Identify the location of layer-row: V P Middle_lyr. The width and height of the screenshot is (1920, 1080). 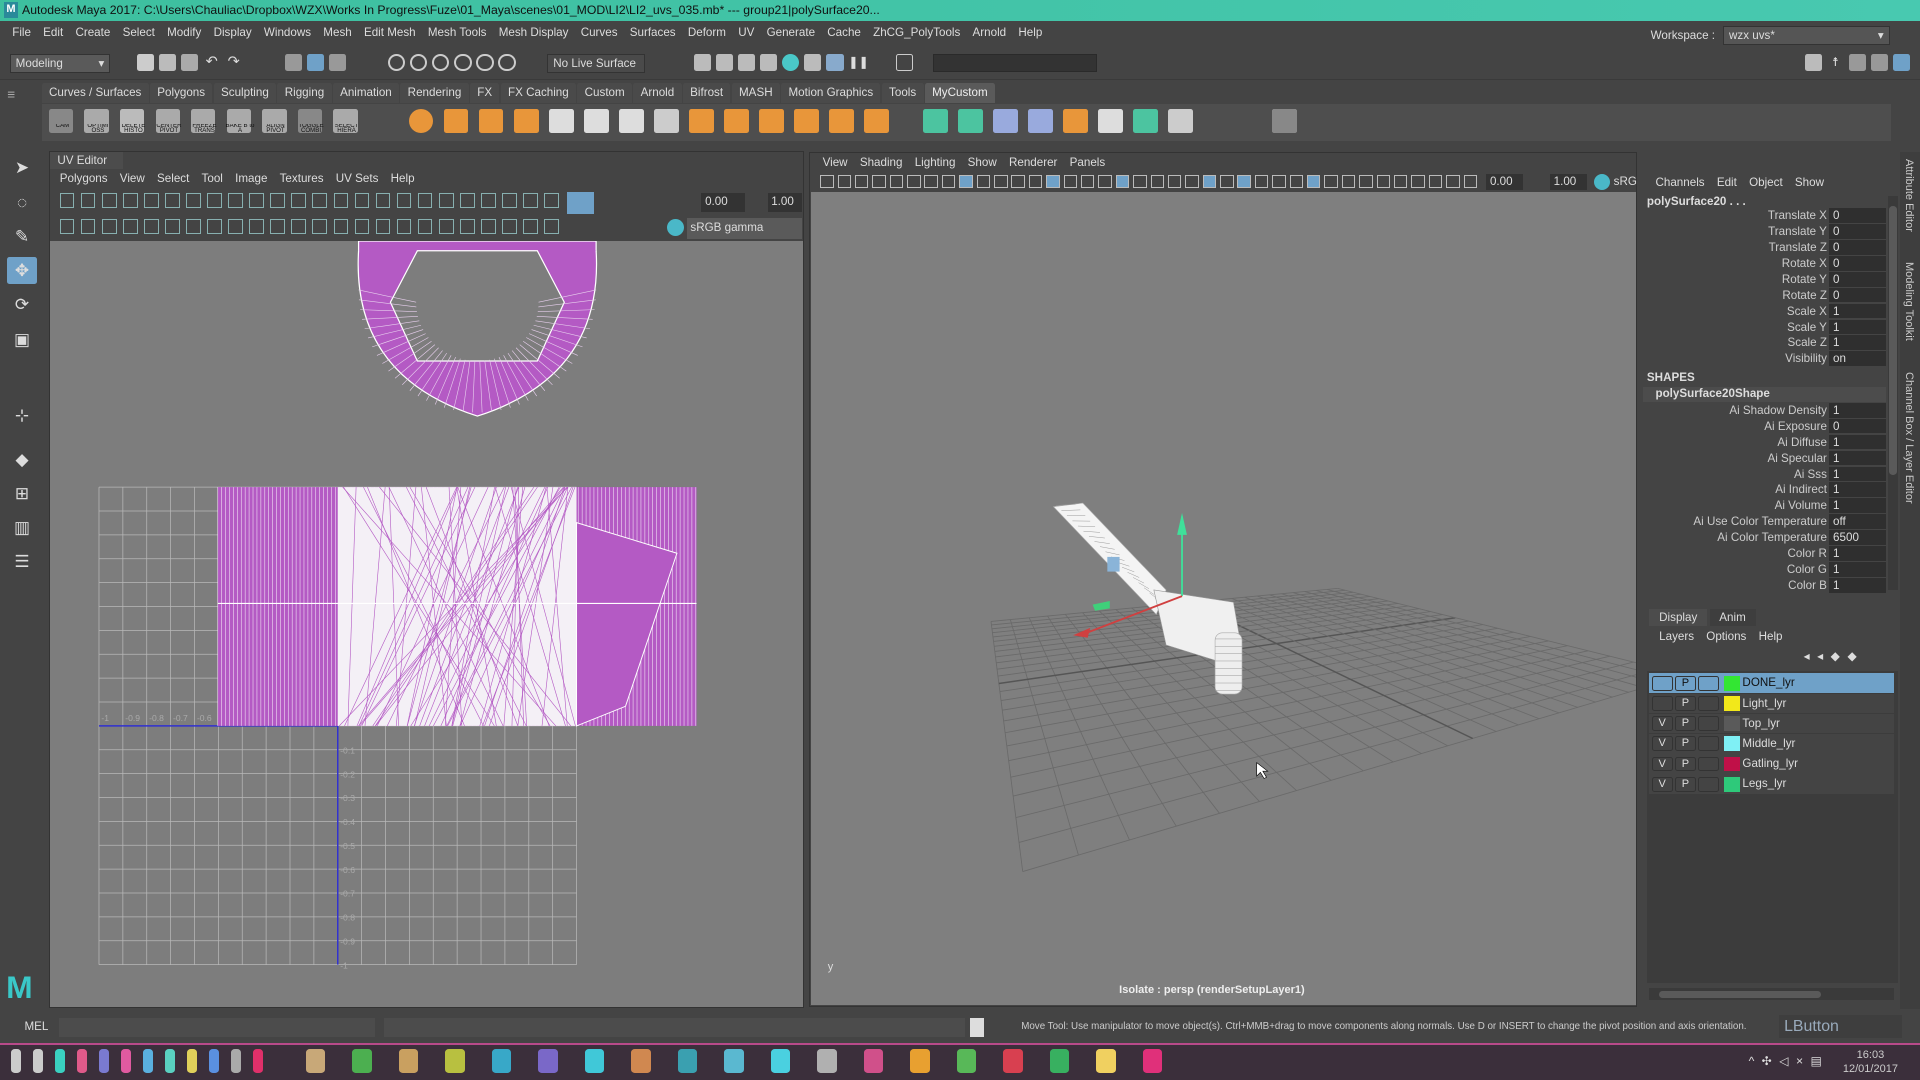
(1771, 744).